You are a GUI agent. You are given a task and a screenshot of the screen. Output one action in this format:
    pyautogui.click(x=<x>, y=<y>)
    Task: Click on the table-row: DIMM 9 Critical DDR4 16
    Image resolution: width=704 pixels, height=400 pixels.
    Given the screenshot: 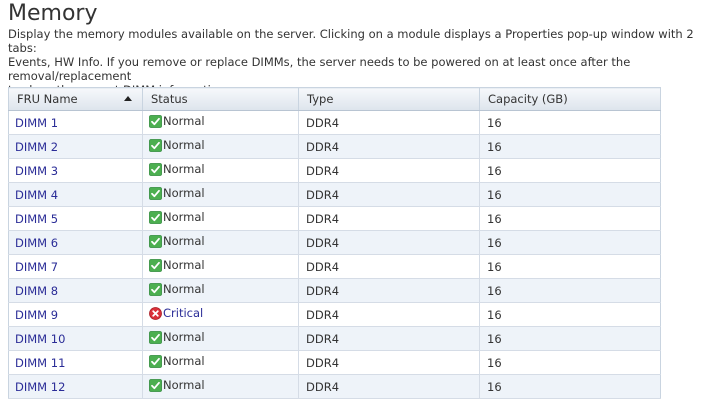 What is the action you would take?
    pyautogui.click(x=334, y=314)
    